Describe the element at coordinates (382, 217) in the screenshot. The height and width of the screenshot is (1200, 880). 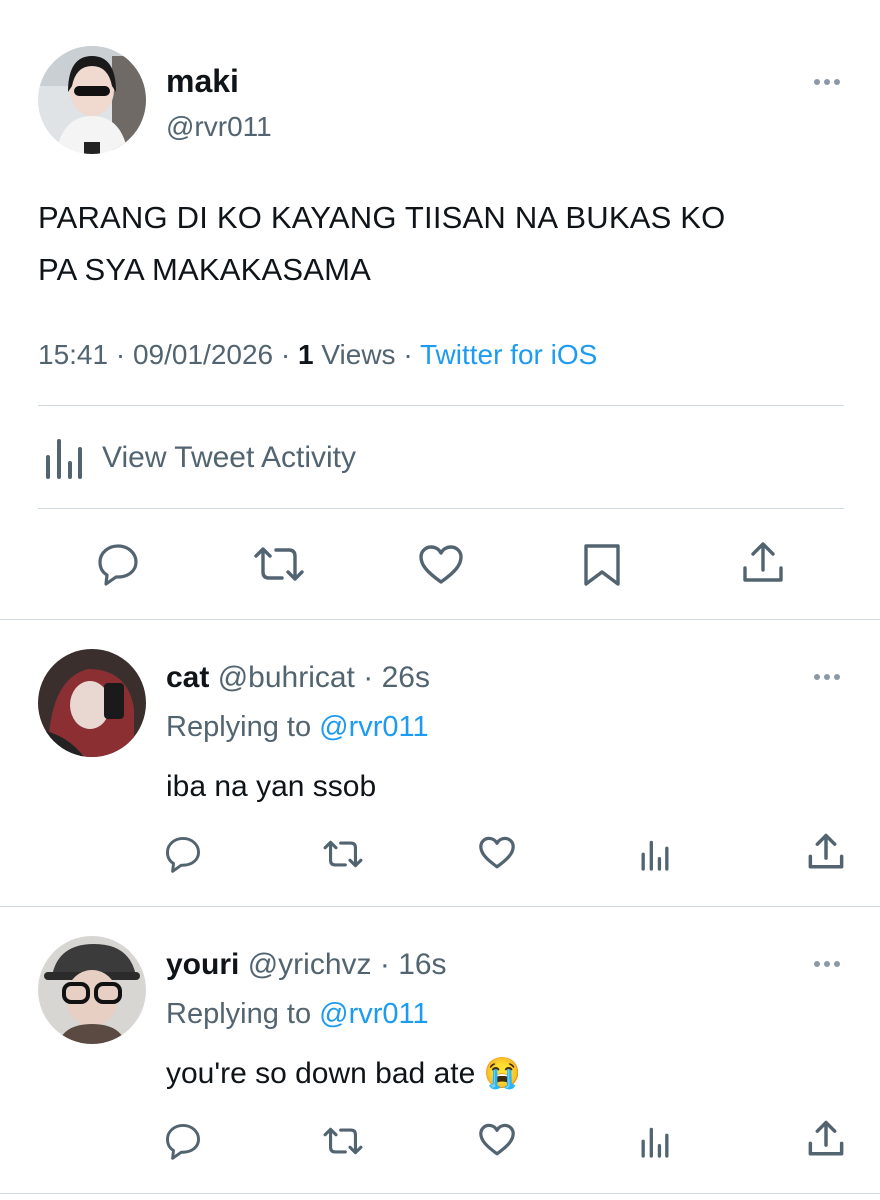
I see `tweet-text-line: PARANG DI KO KAYANG TIISAN NA BUKAS KO` at that location.